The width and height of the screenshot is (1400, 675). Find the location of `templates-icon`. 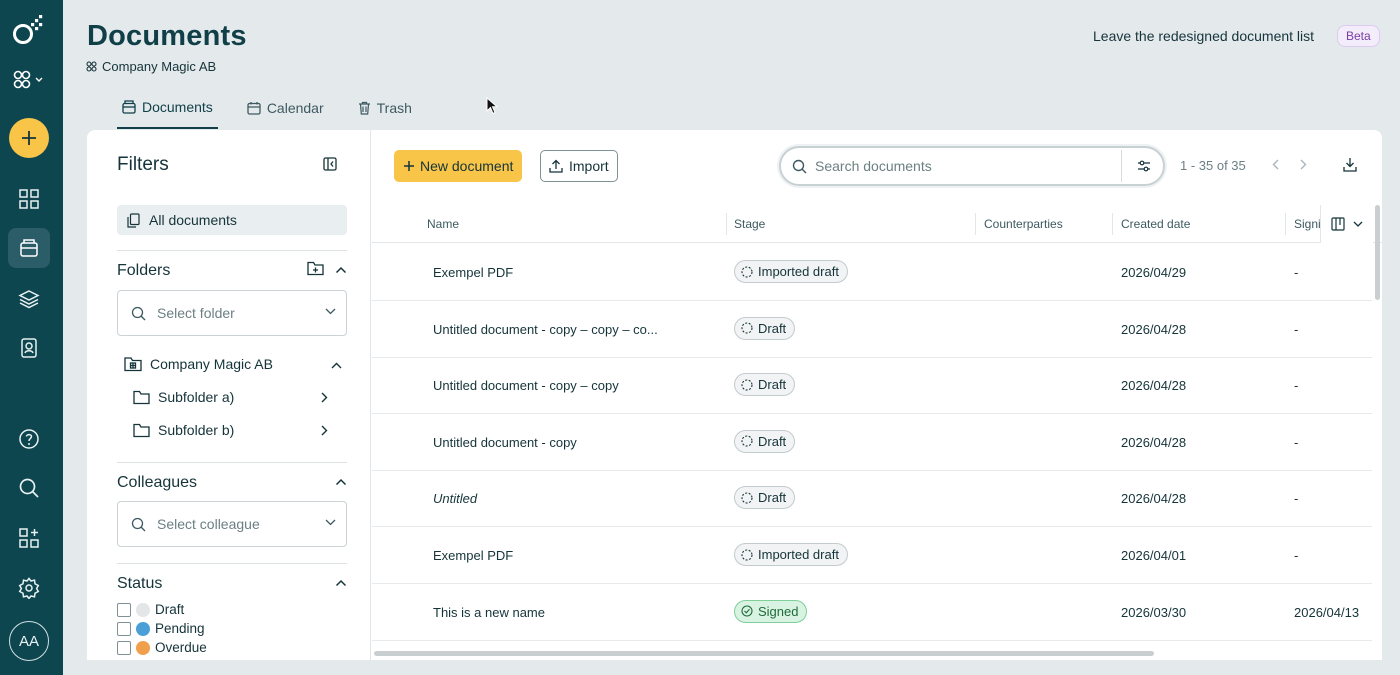

templates-icon is located at coordinates (29, 299).